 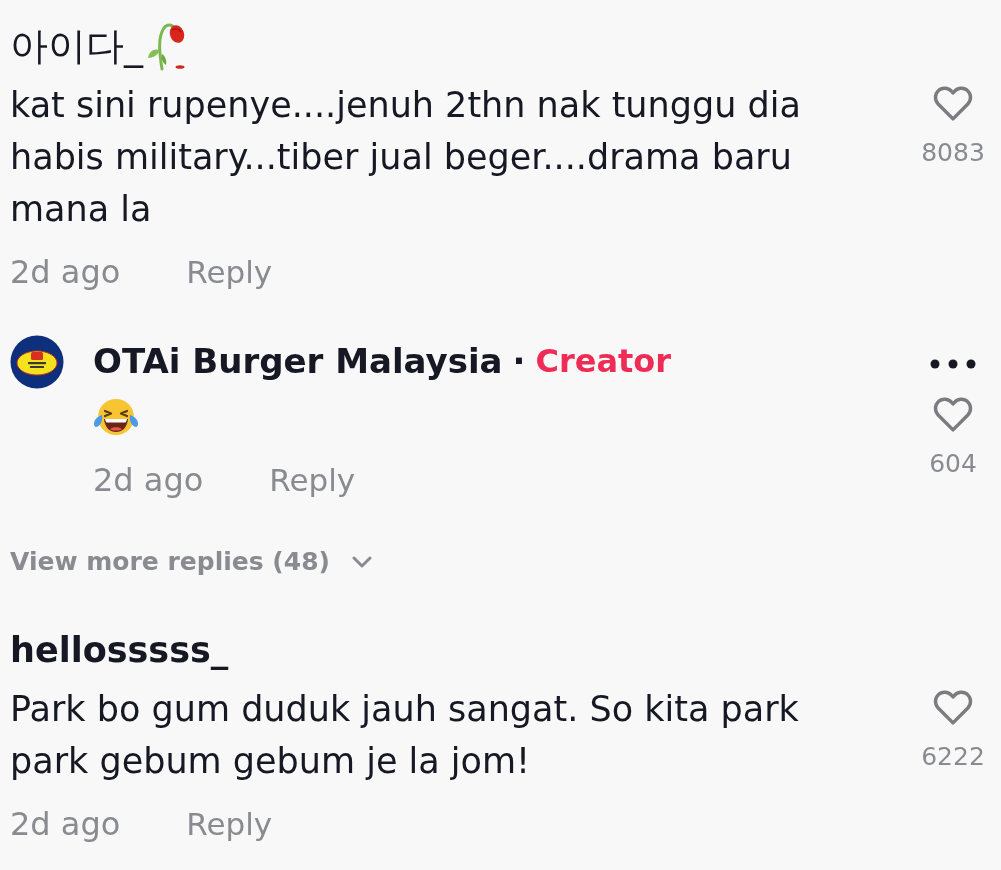 What do you see at coordinates (953, 464) in the screenshot?
I see `like-count: 604` at bounding box center [953, 464].